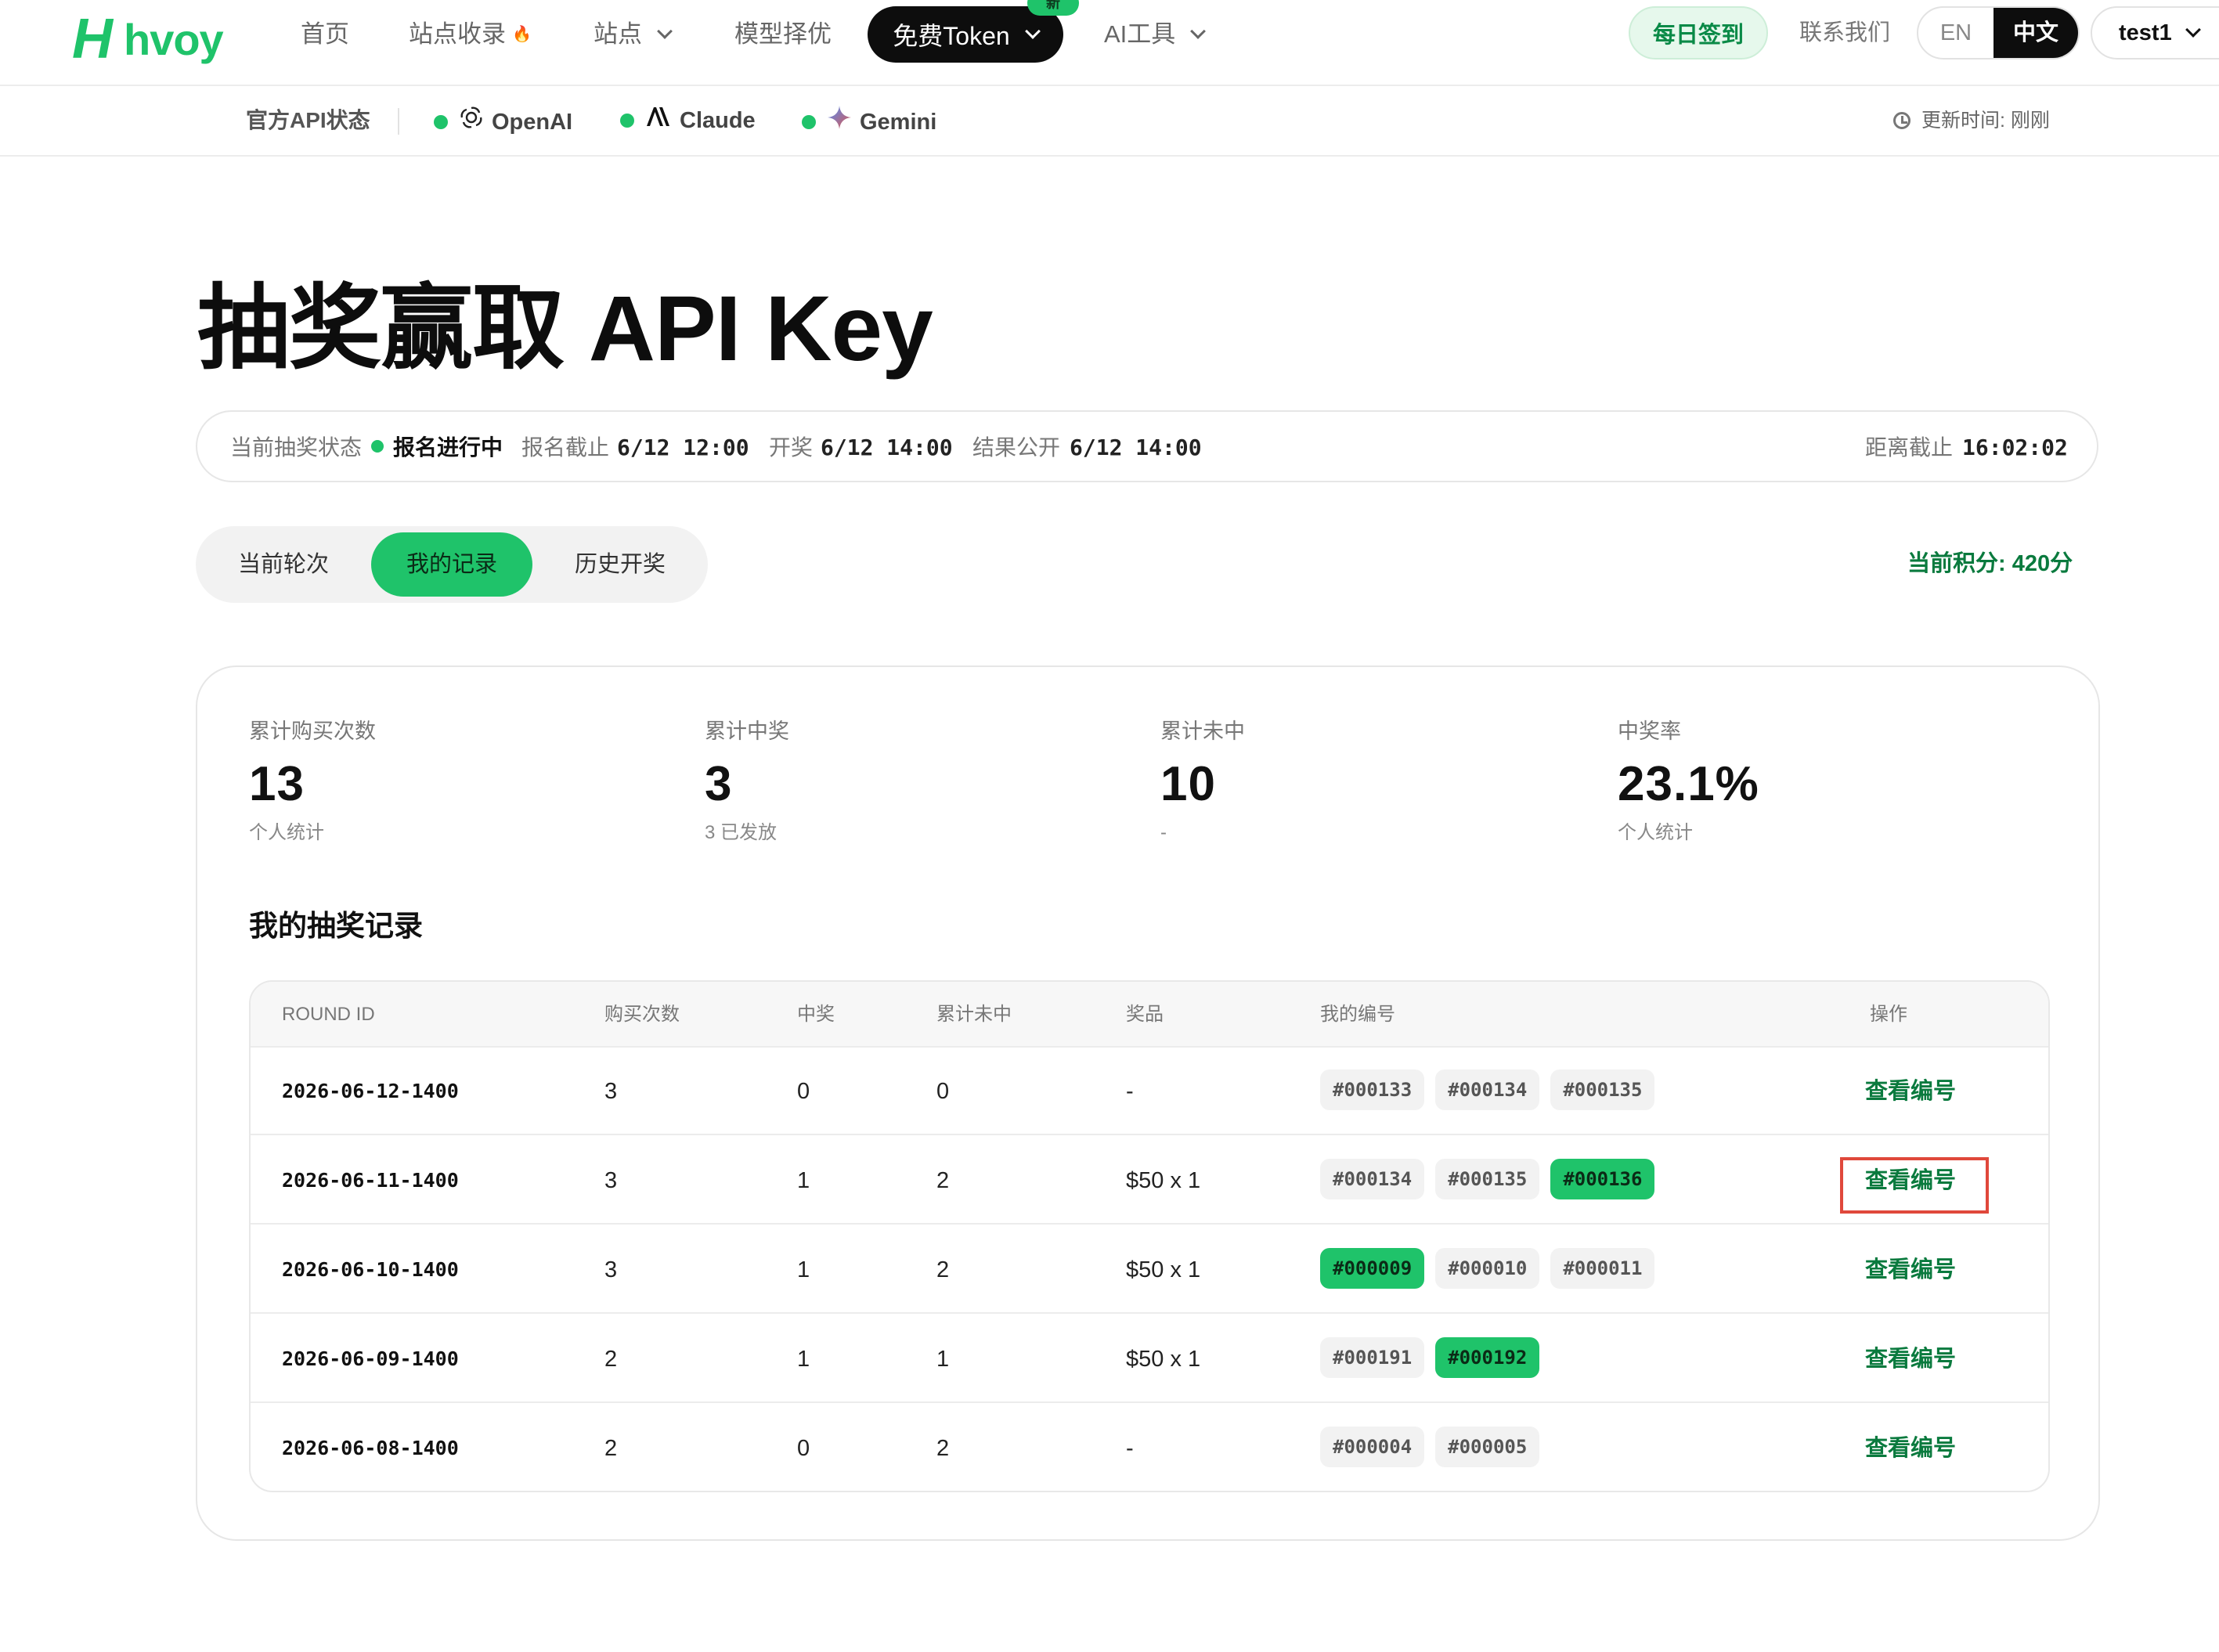 This screenshot has height=1652, width=2219. What do you see at coordinates (471, 122) in the screenshot?
I see `openai-icon` at bounding box center [471, 122].